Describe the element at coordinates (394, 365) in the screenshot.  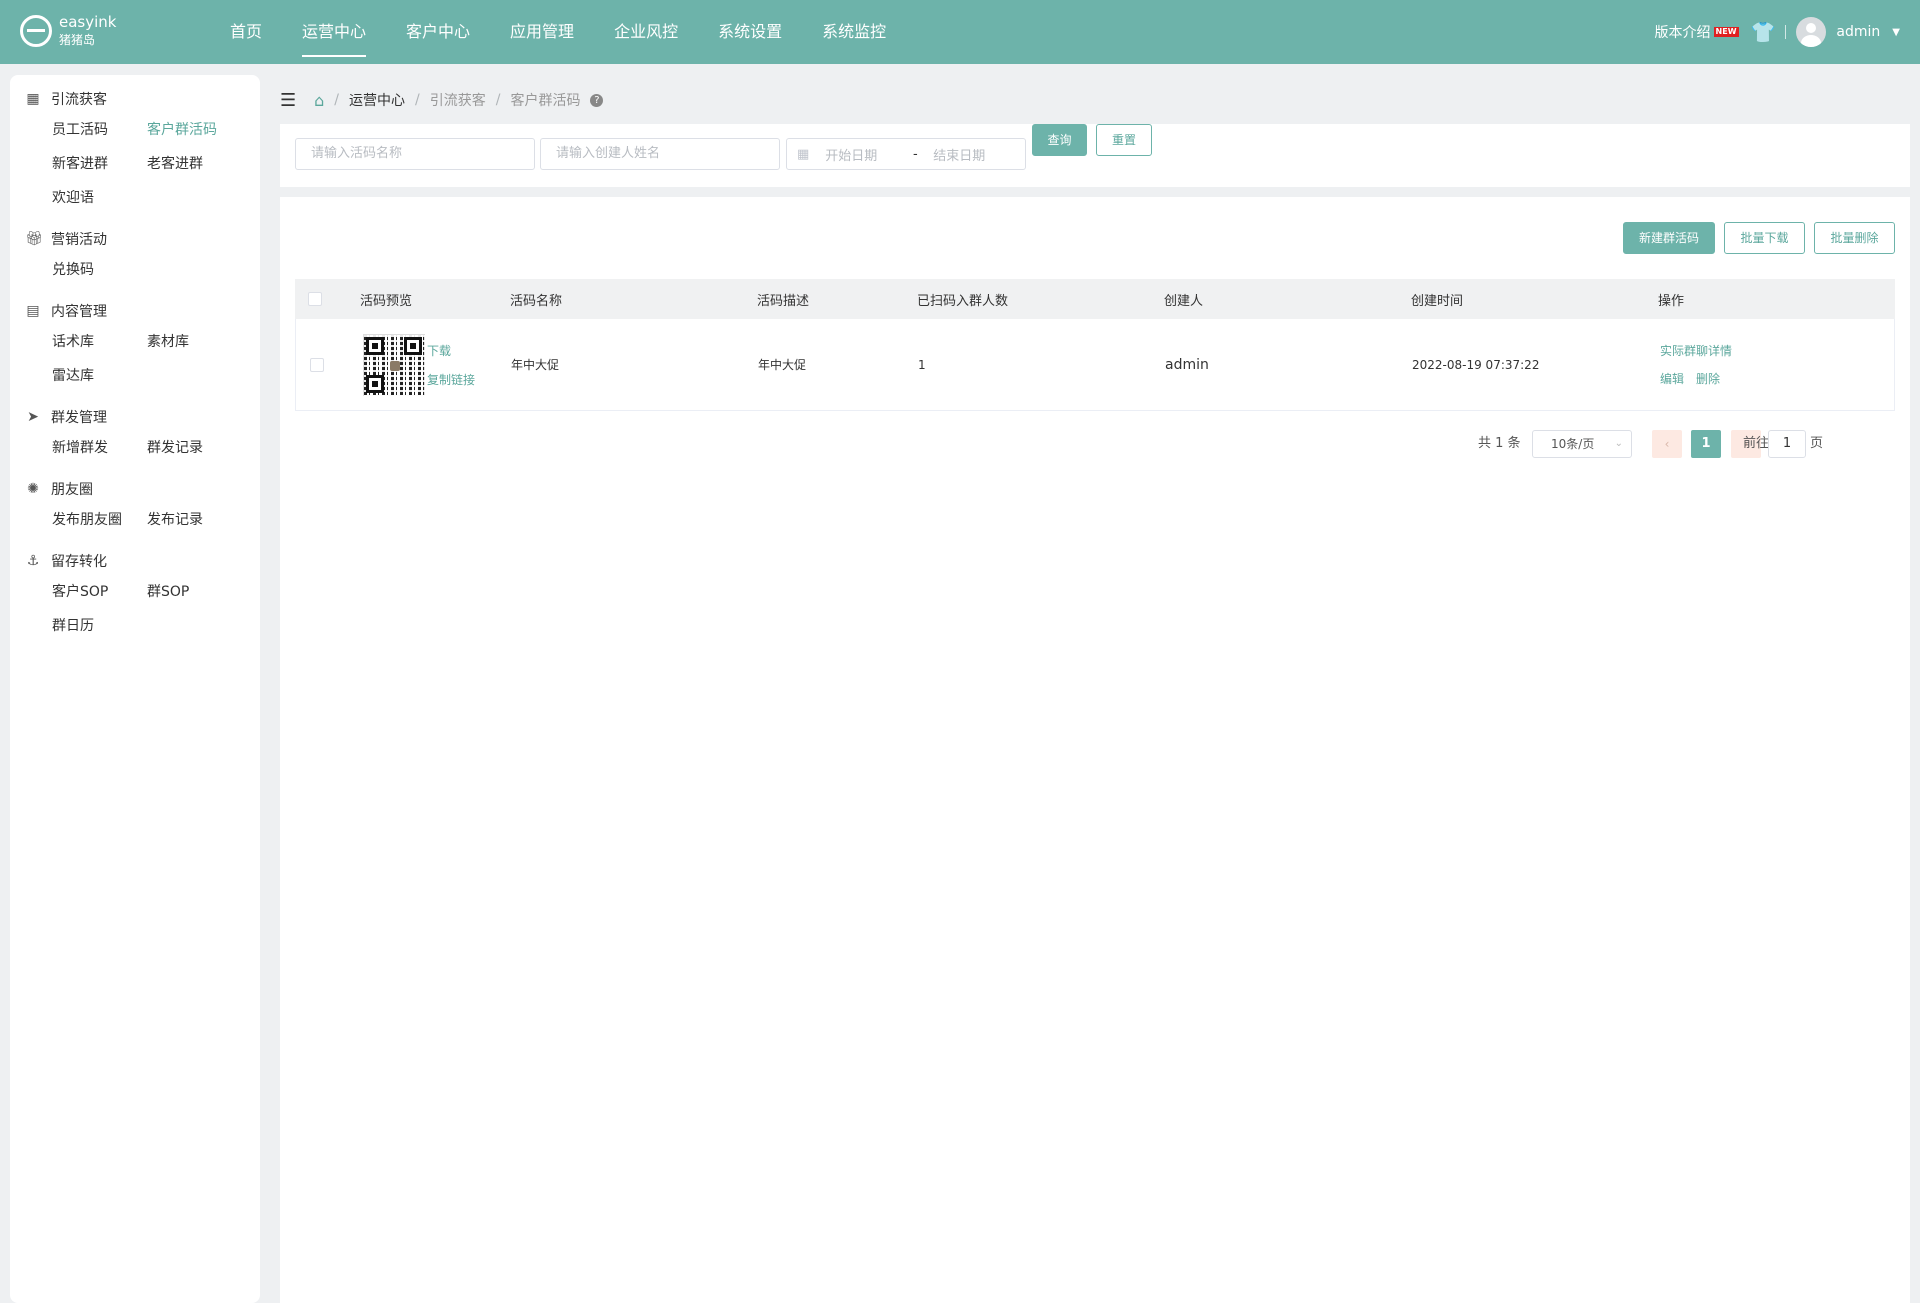
I see `qr-code-image` at that location.